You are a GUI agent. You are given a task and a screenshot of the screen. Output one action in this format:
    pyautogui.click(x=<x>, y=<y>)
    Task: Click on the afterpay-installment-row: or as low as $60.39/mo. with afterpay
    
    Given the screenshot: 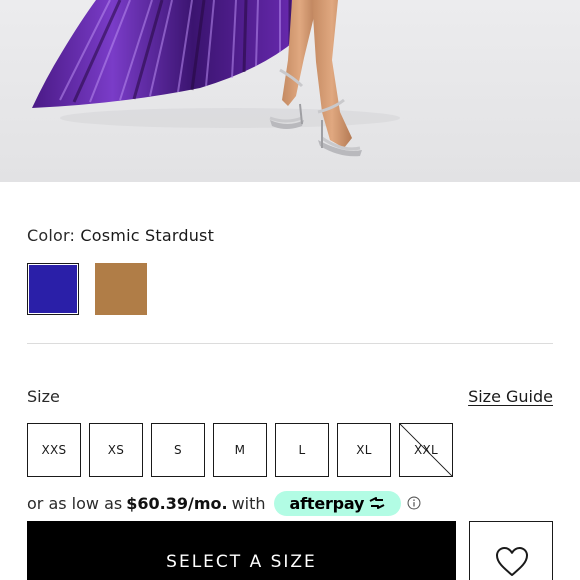 What is the action you would take?
    pyautogui.click(x=224, y=503)
    